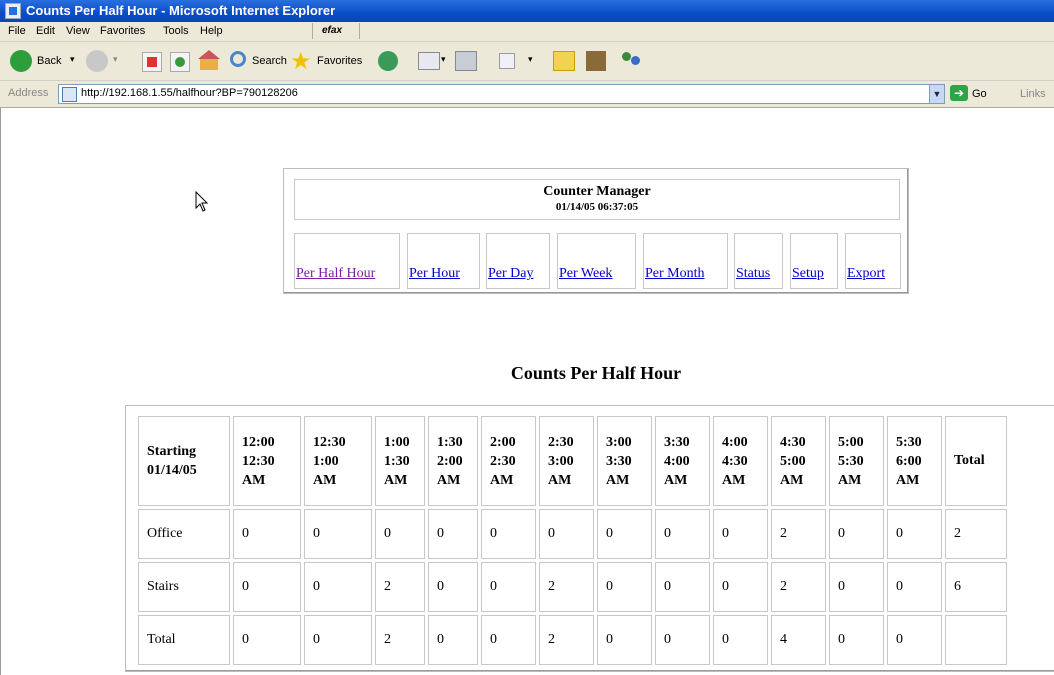 The height and width of the screenshot is (675, 1054). I want to click on nav-link-status: Status, so click(753, 274).